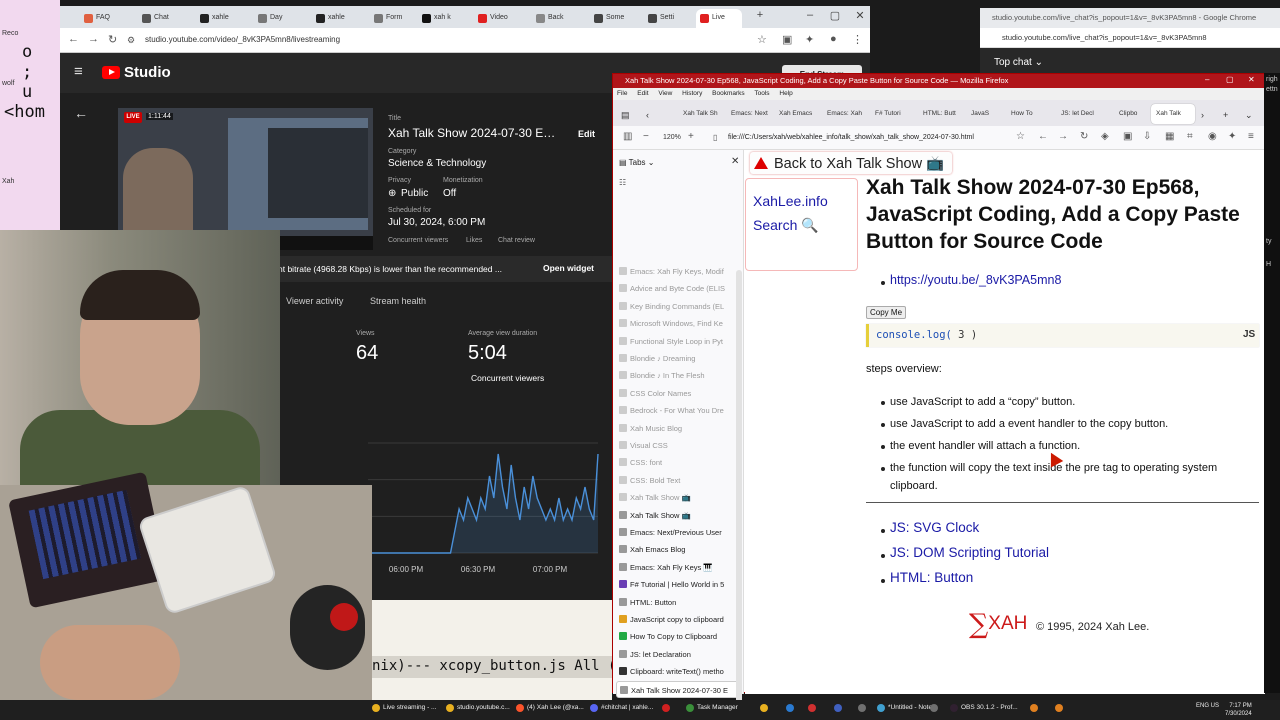  I want to click on sidebar-tab-item: Xah Emacs Blog, so click(677, 549).